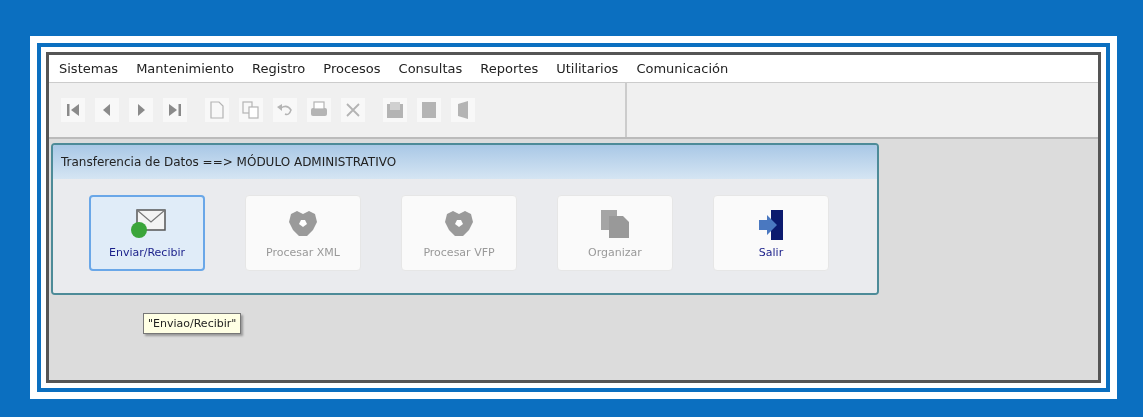  What do you see at coordinates (147, 233) in the screenshot?
I see `toolbar-button: Enviar/Recibir` at bounding box center [147, 233].